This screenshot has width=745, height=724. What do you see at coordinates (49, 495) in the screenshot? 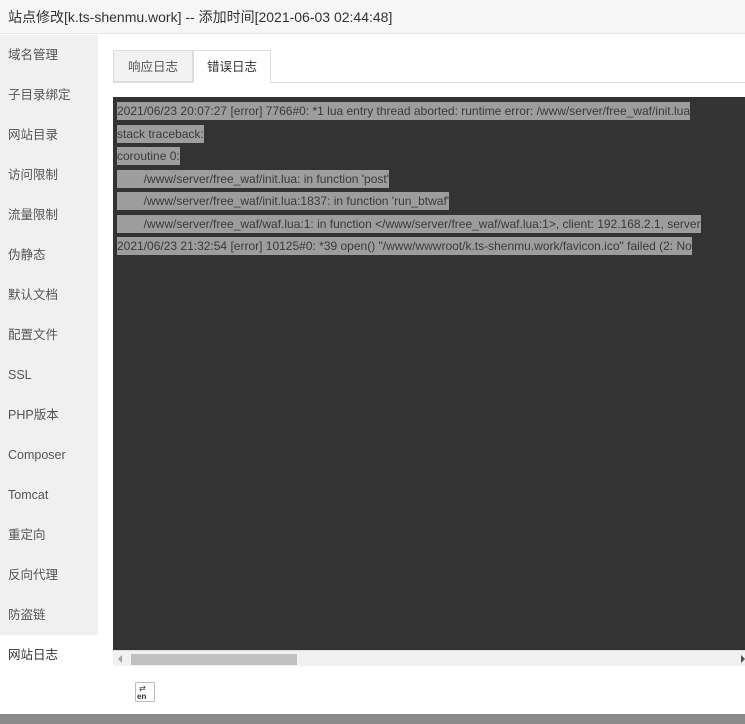
I see `sidebar-item-tomcat: Tomcat` at bounding box center [49, 495].